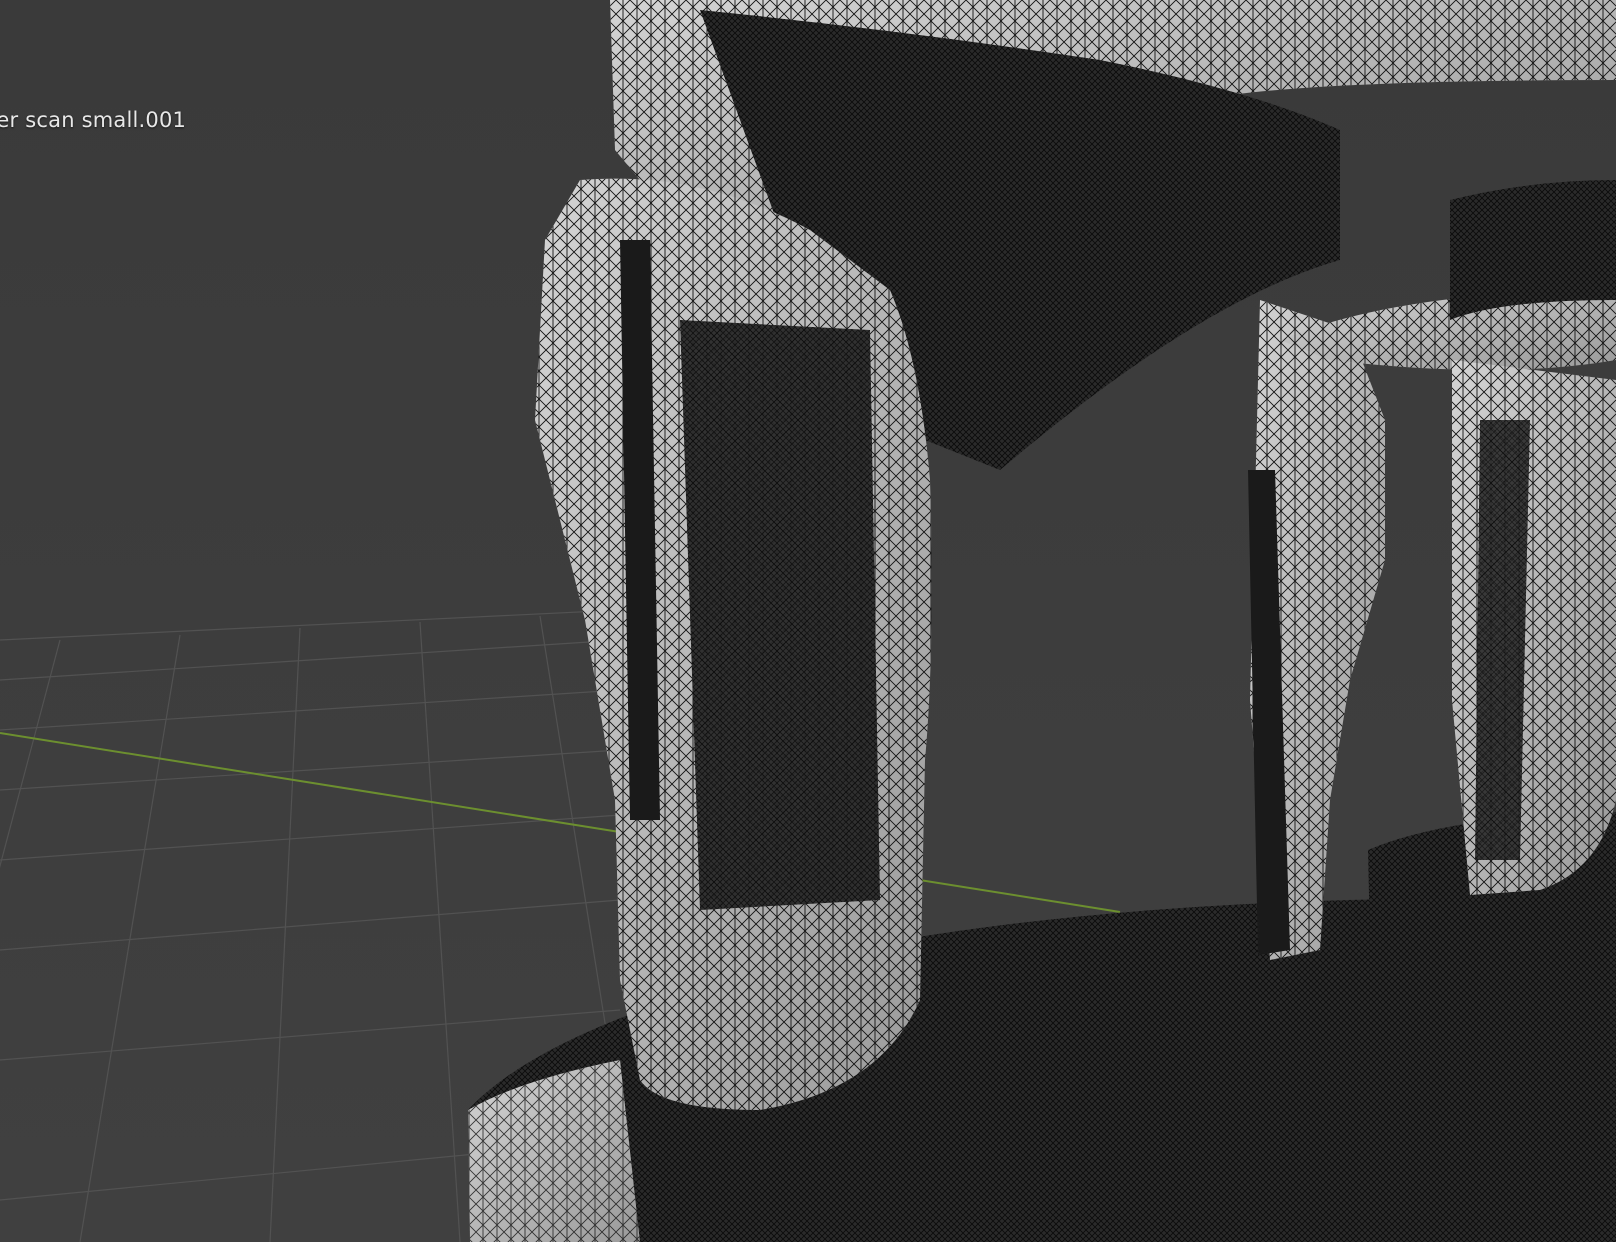 Image resolution: width=1616 pixels, height=1242 pixels. Describe the element at coordinates (93, 120) in the screenshot. I see `active-object-name: ter scan small.001` at that location.